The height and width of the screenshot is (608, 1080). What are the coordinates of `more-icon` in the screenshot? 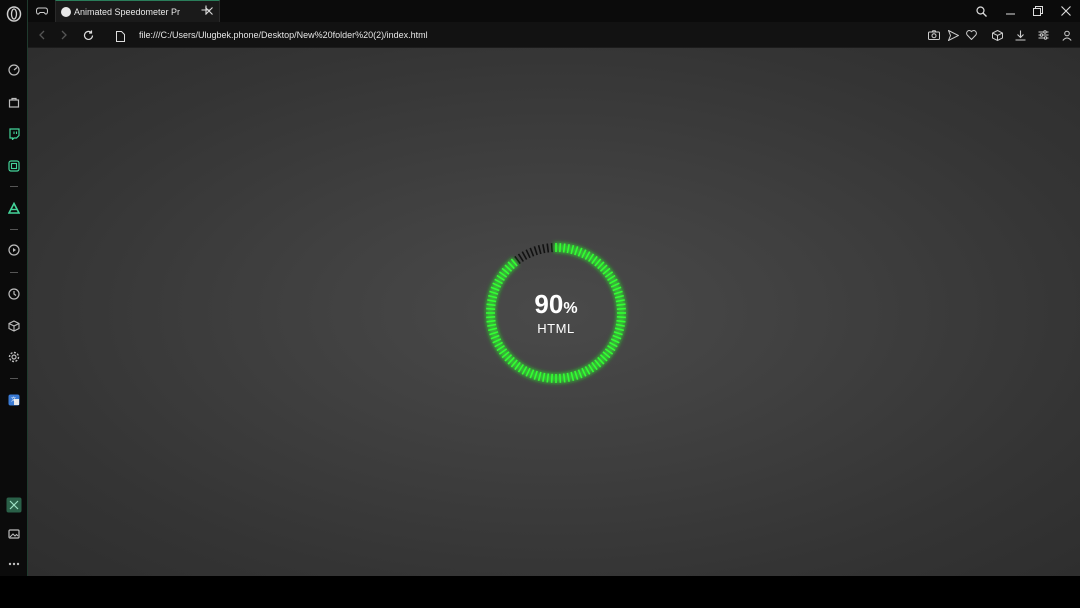 It's located at (14, 564).